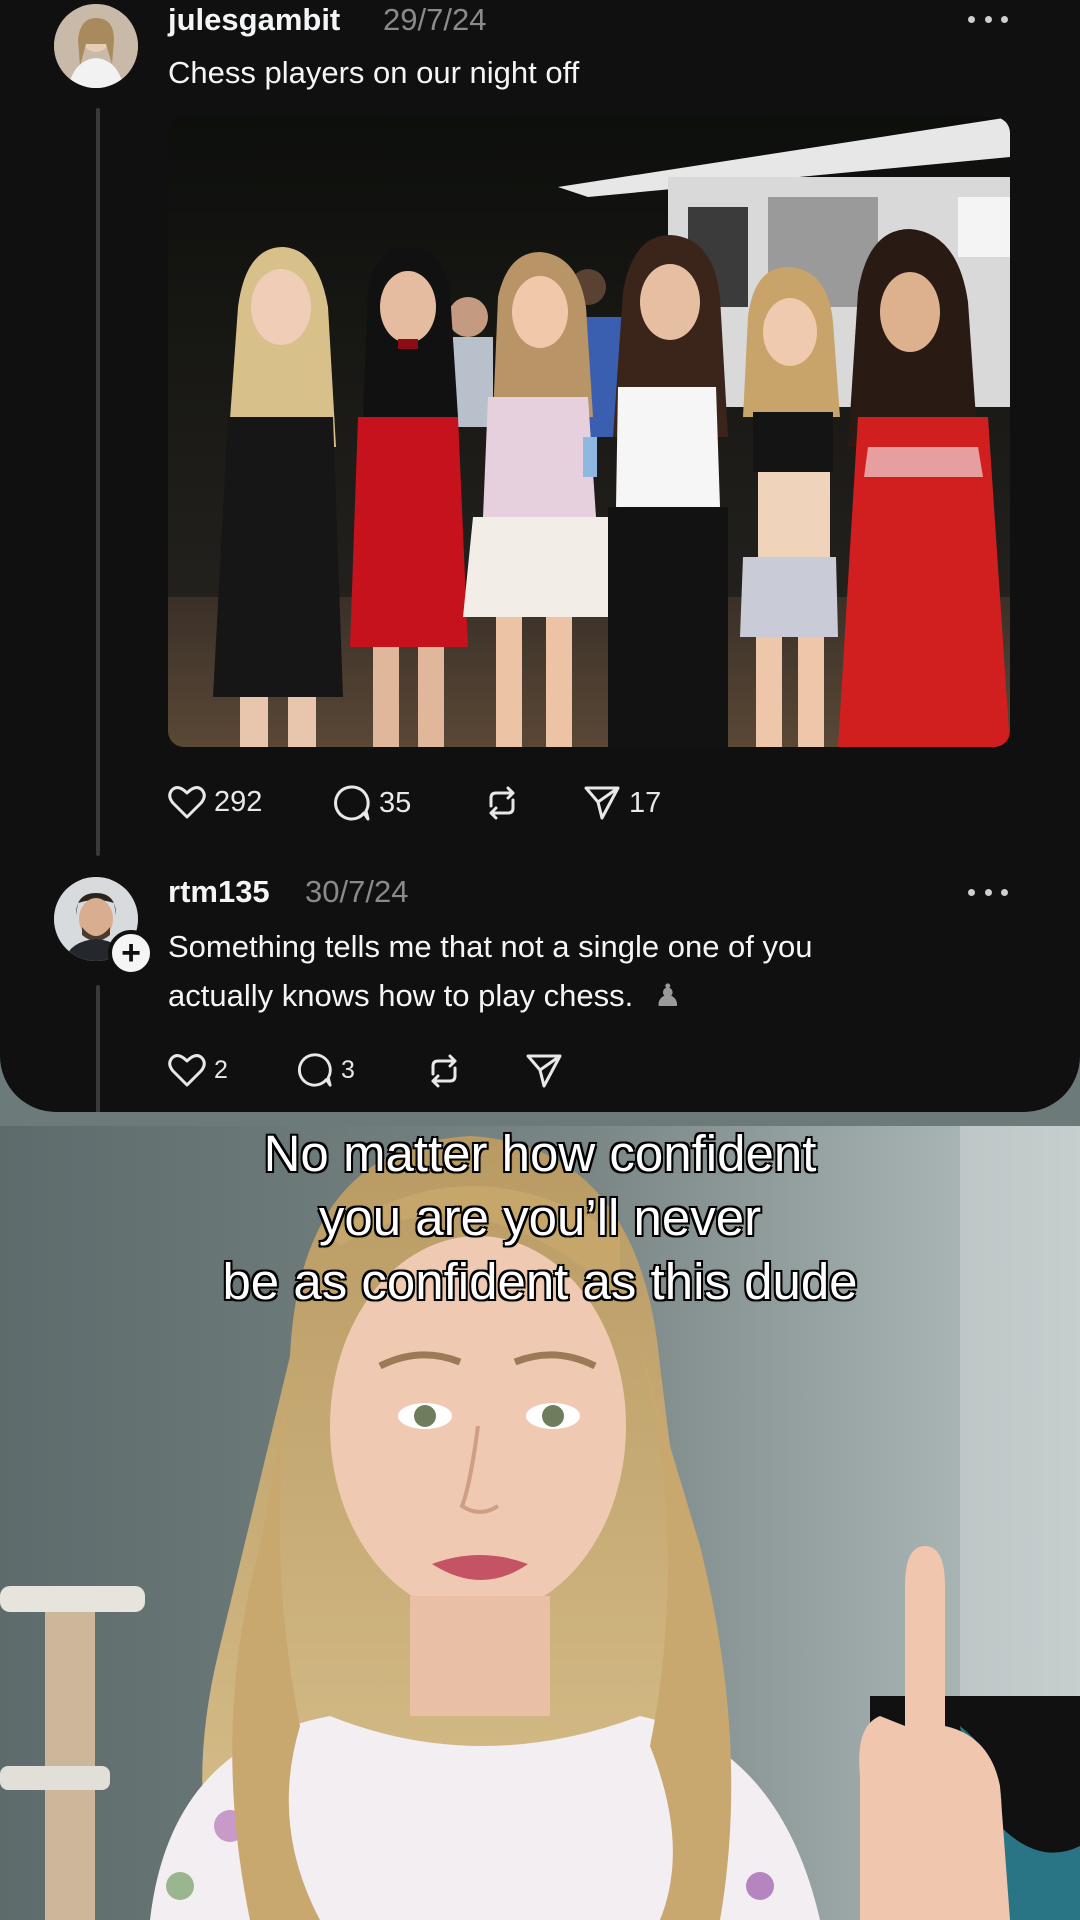  What do you see at coordinates (622, 803) in the screenshot?
I see `post-share-button: 17` at bounding box center [622, 803].